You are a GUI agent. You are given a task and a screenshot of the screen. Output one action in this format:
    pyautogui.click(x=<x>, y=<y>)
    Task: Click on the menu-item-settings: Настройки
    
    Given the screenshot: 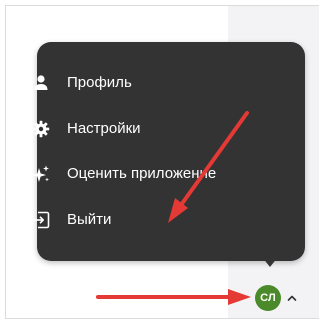 What is the action you would take?
    pyautogui.click(x=134, y=129)
    